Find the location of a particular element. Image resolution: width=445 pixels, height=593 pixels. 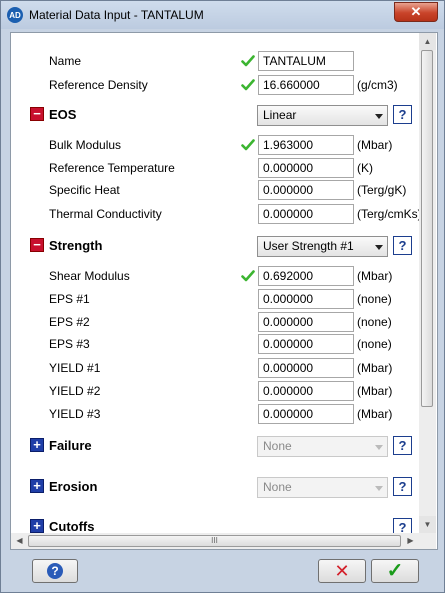

yield1-label: YIELD #1 is located at coordinates (75, 368).